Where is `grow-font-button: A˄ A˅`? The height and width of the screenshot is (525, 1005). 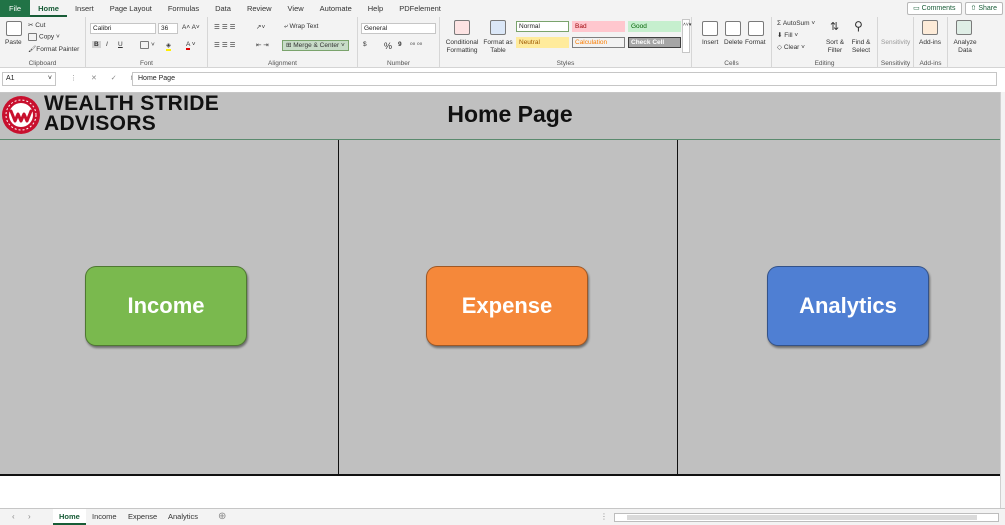
grow-font-button: A˄ A˅ is located at coordinates (191, 27).